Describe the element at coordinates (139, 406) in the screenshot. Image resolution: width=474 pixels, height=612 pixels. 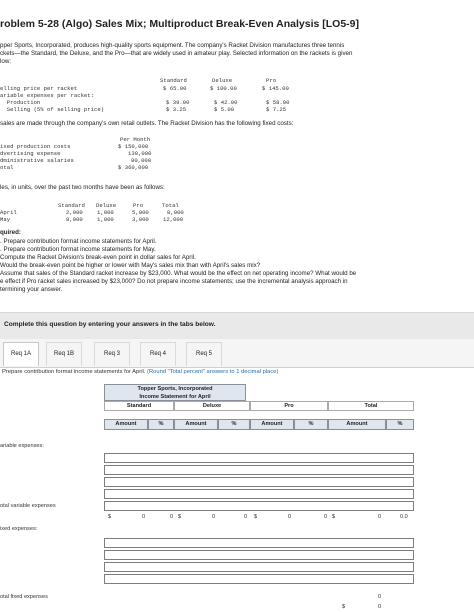
I see `group-standard: Standard` at that location.